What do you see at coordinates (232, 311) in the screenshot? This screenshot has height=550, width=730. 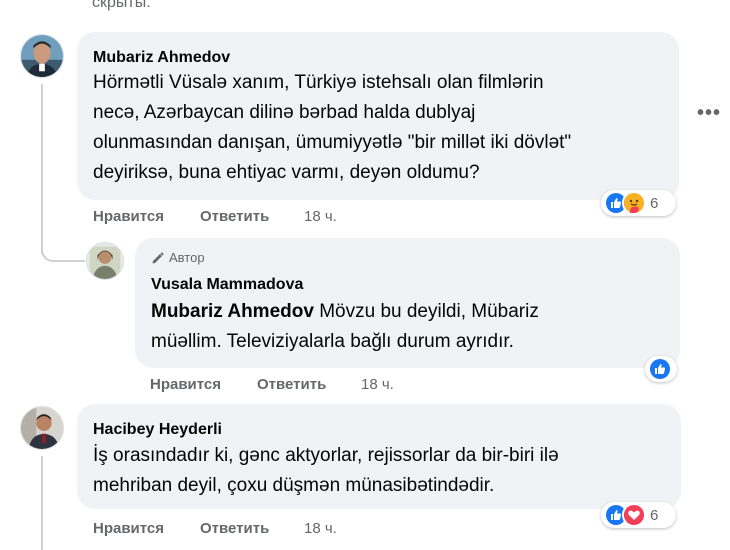 I see `mention-link: Mubariz Ahmedov` at bounding box center [232, 311].